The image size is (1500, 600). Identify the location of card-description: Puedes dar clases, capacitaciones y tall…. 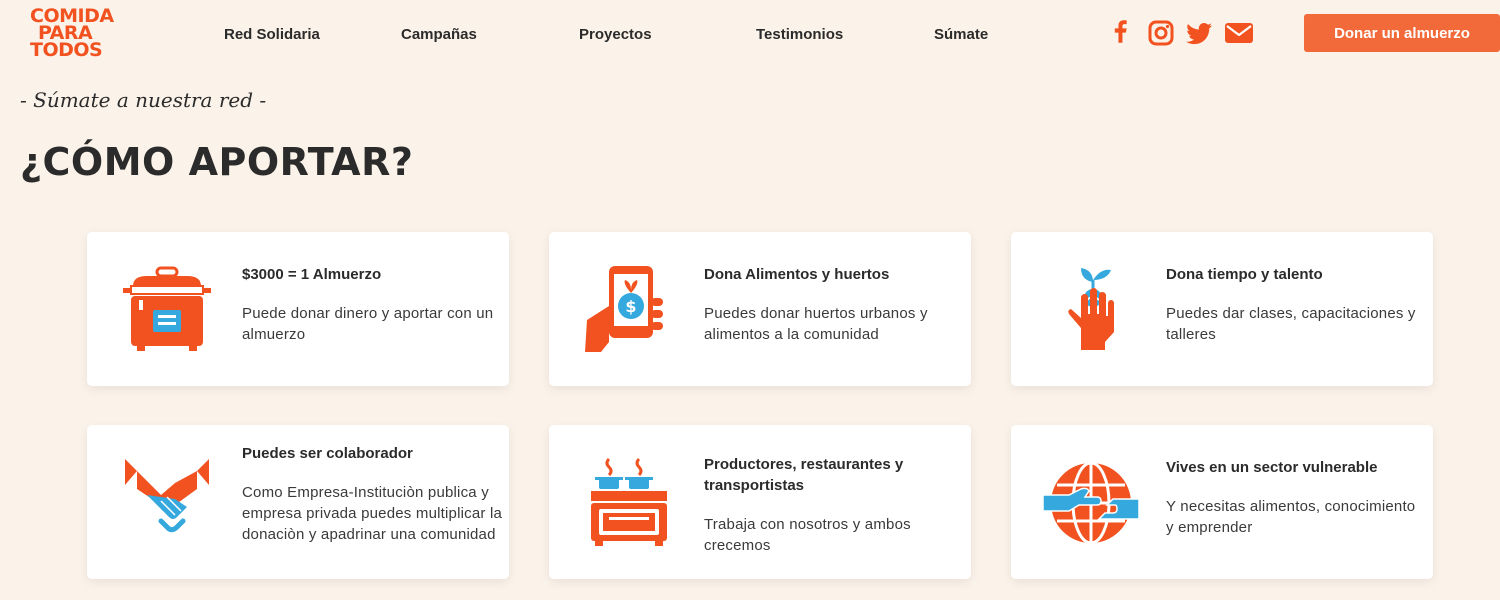
(1291, 324).